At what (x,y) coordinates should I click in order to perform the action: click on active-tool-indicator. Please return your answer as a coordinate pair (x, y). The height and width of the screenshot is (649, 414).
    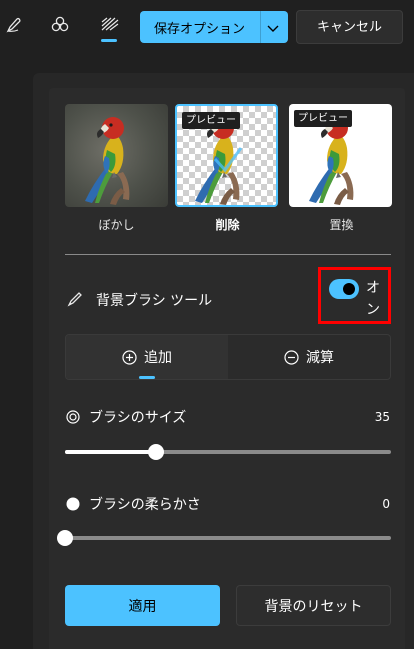
    Looking at the image, I should click on (109, 40).